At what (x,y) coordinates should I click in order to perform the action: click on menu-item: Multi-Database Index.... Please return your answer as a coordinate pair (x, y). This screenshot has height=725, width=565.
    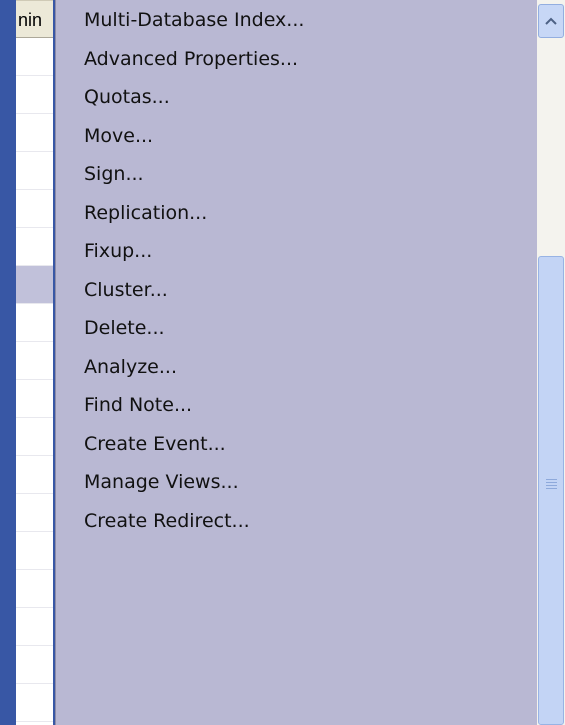
    Looking at the image, I should click on (296, 20).